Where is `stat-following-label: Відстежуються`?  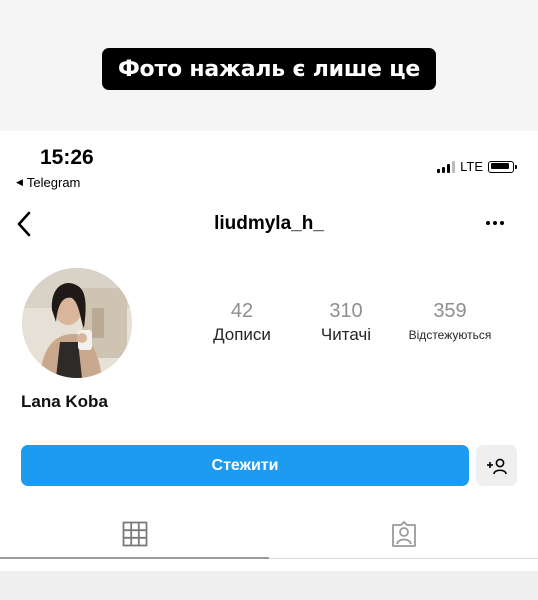 stat-following-label: Відстежуються is located at coordinates (450, 335).